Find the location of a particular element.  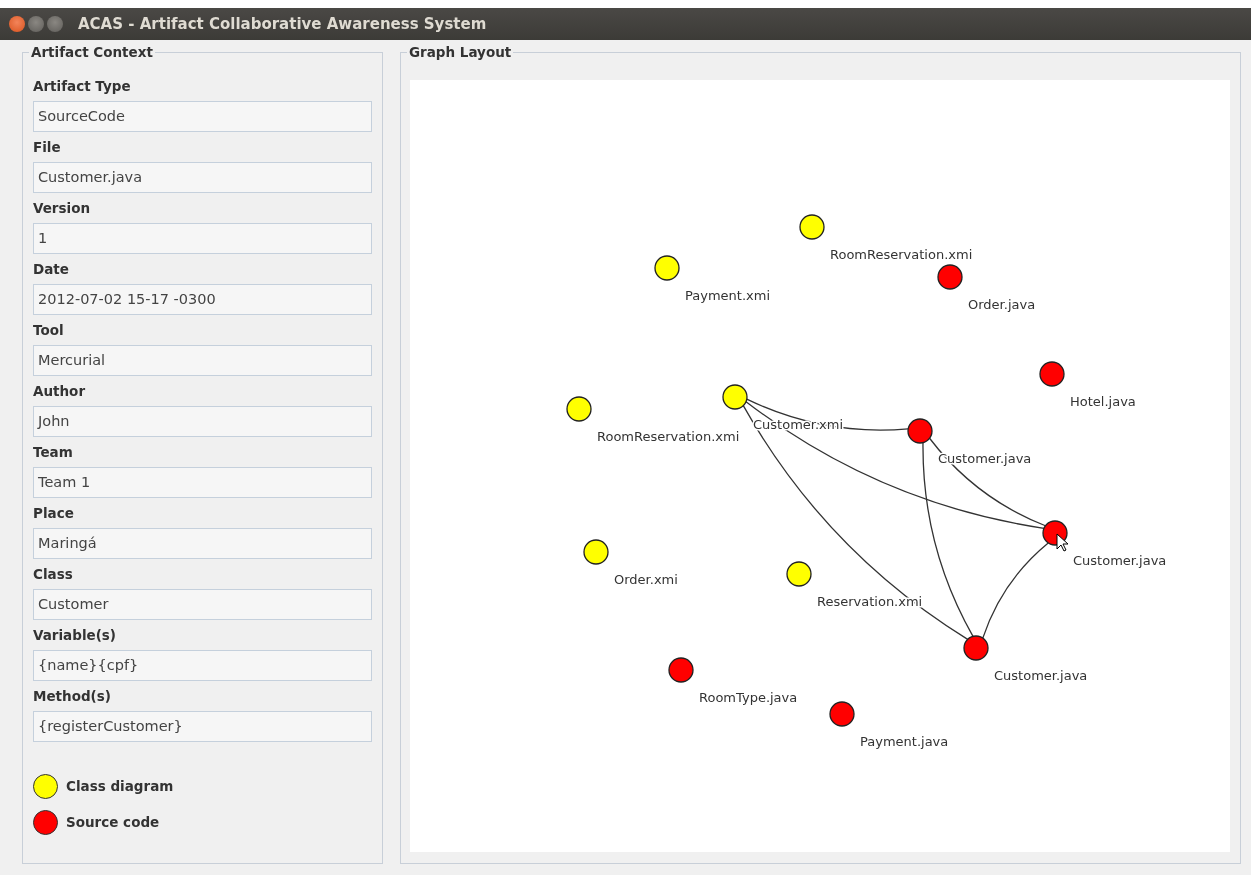

field-label: Date is located at coordinates (51, 269).